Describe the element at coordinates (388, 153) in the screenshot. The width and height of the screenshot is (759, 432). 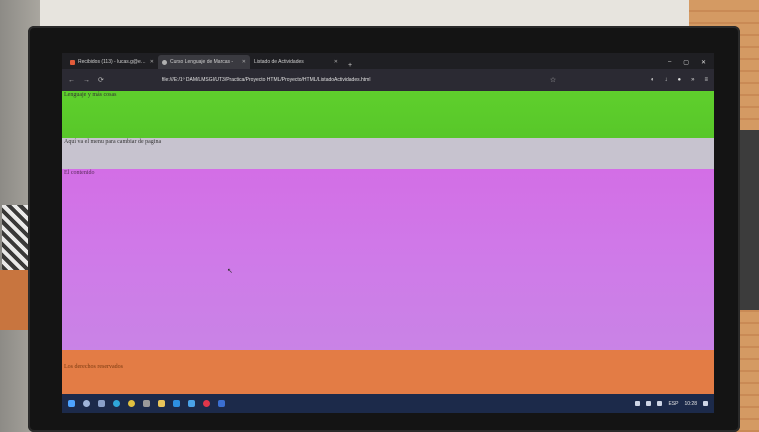
I see `page-nav-section: Aquí va el menu para cambiar de pagina` at that location.